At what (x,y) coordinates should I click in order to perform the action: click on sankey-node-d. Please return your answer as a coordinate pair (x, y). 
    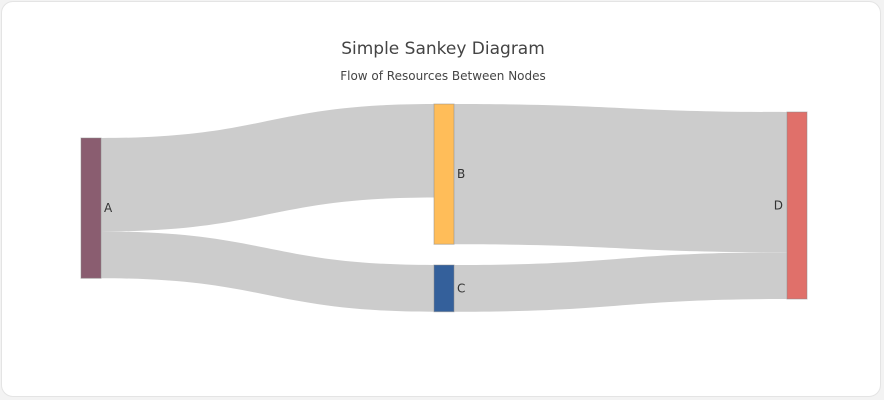
    Looking at the image, I should click on (797, 205).